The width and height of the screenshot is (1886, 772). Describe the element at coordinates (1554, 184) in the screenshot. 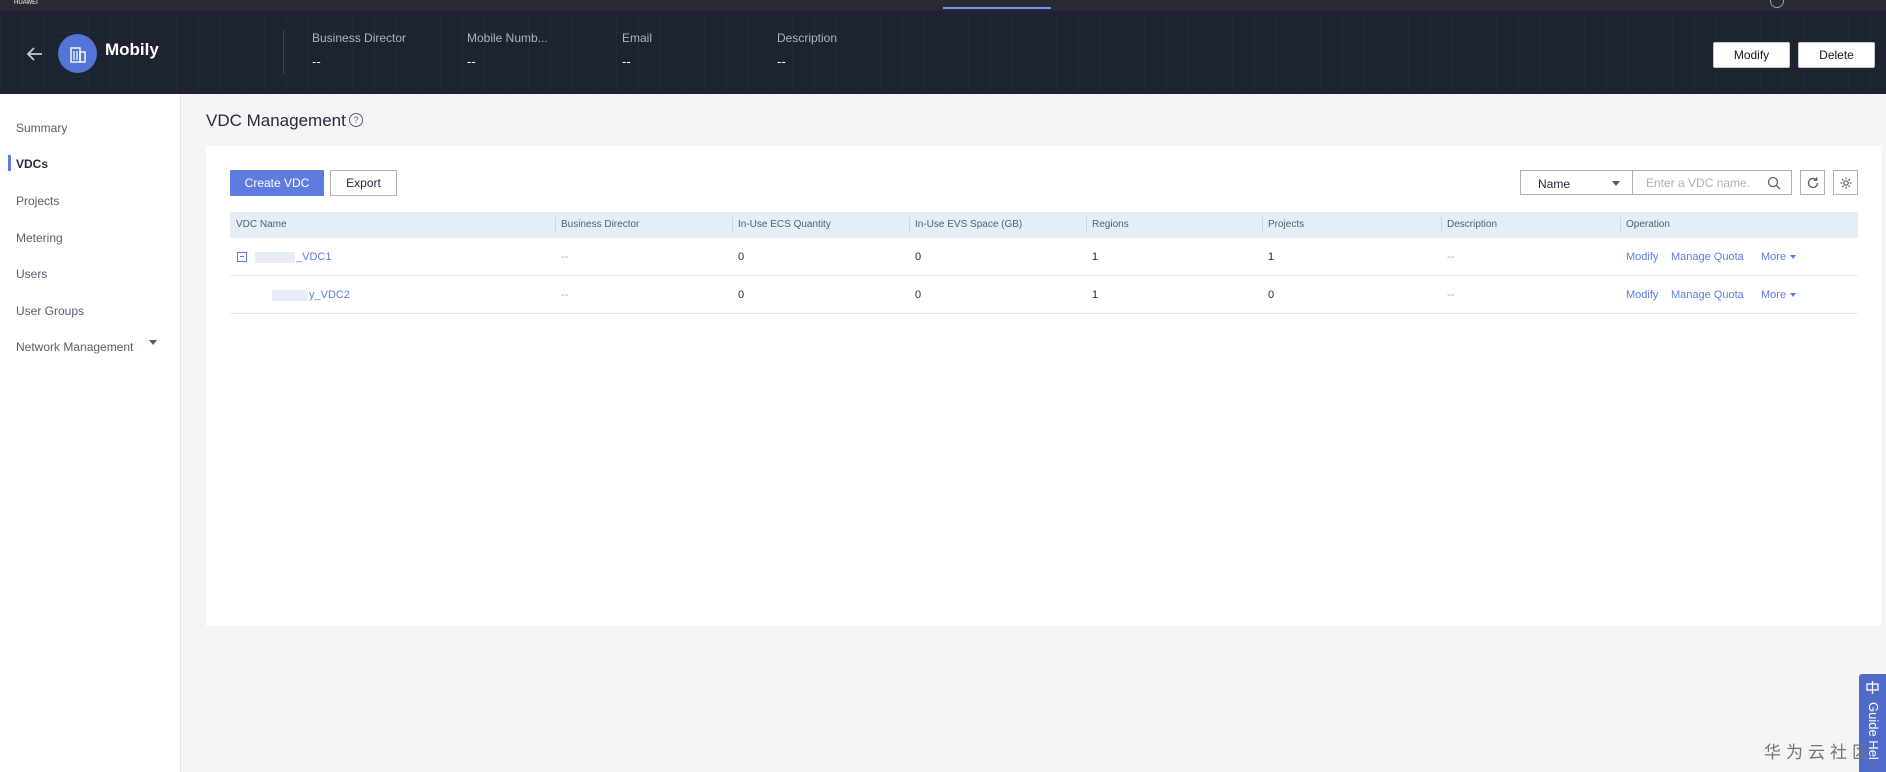

I see `filter-selected-value: Name` at that location.